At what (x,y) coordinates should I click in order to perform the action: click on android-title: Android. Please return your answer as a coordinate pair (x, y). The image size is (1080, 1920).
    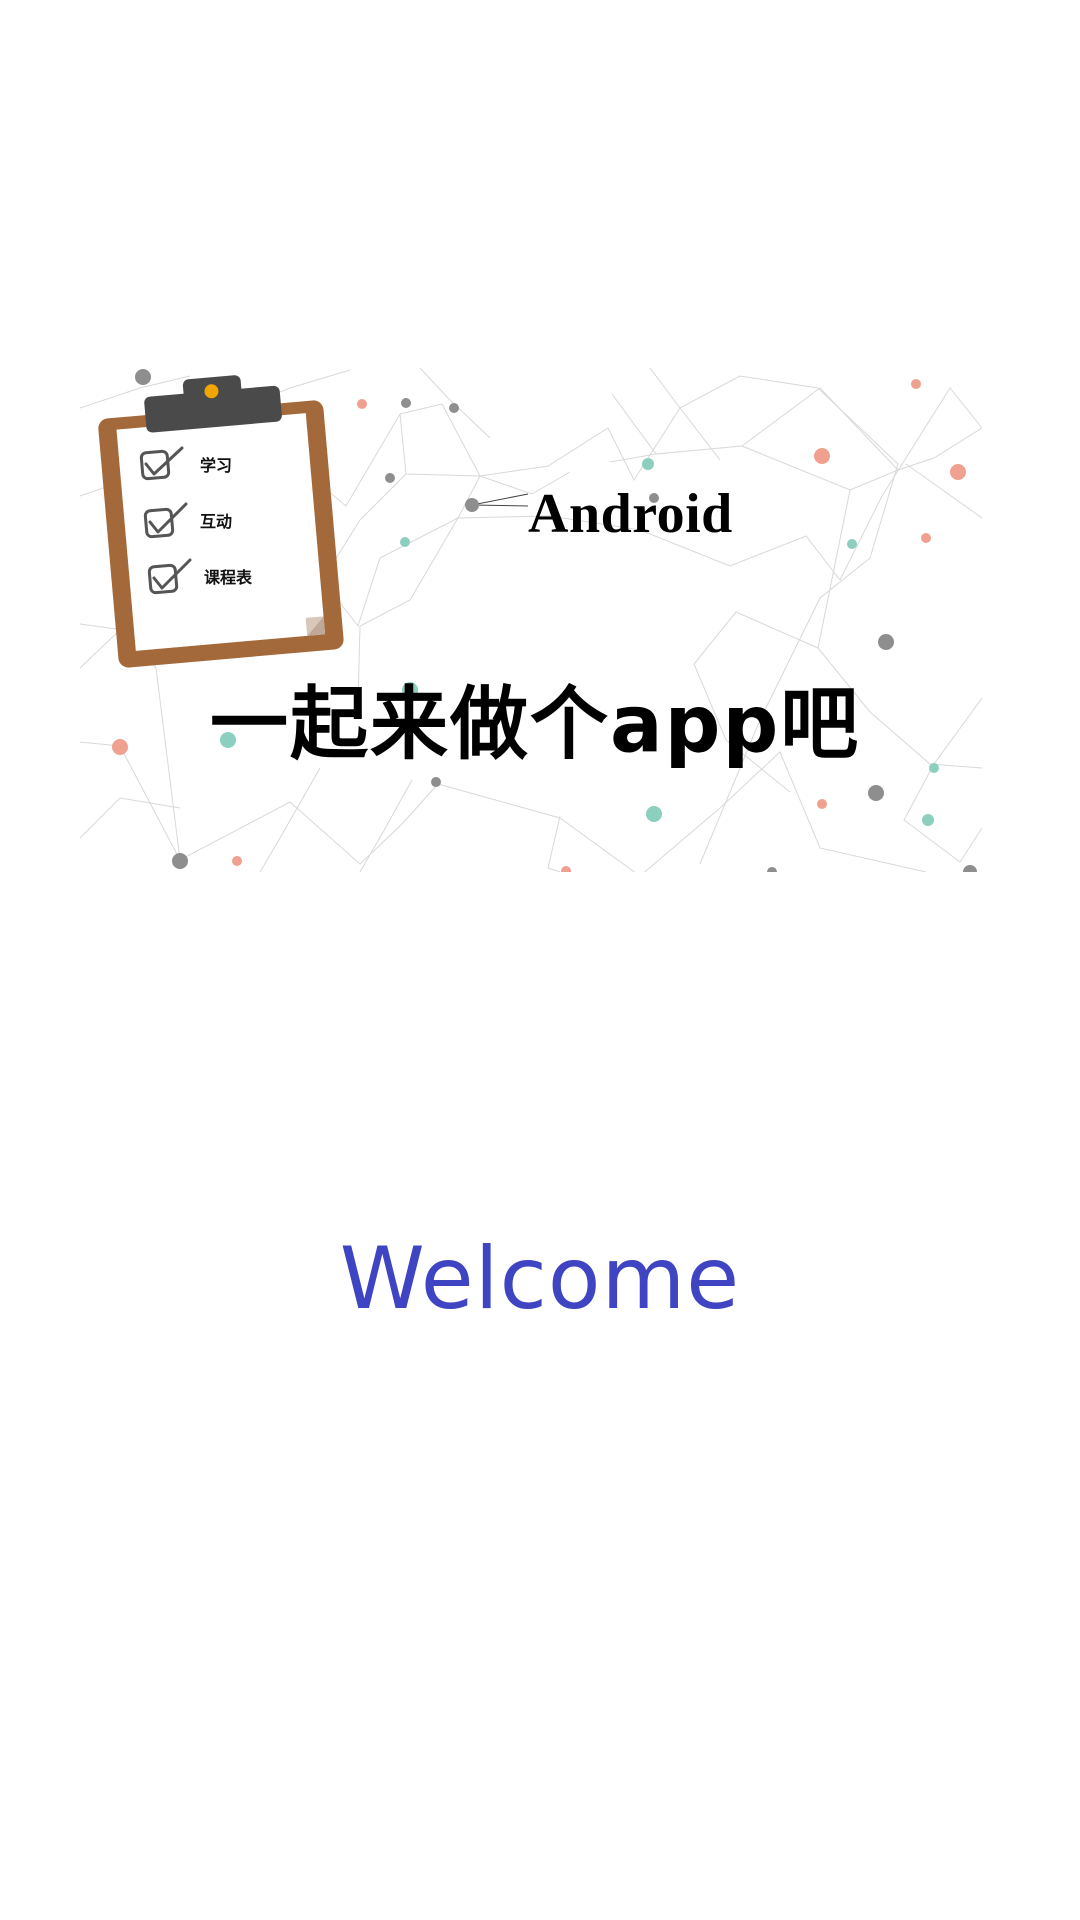
    Looking at the image, I should click on (630, 514).